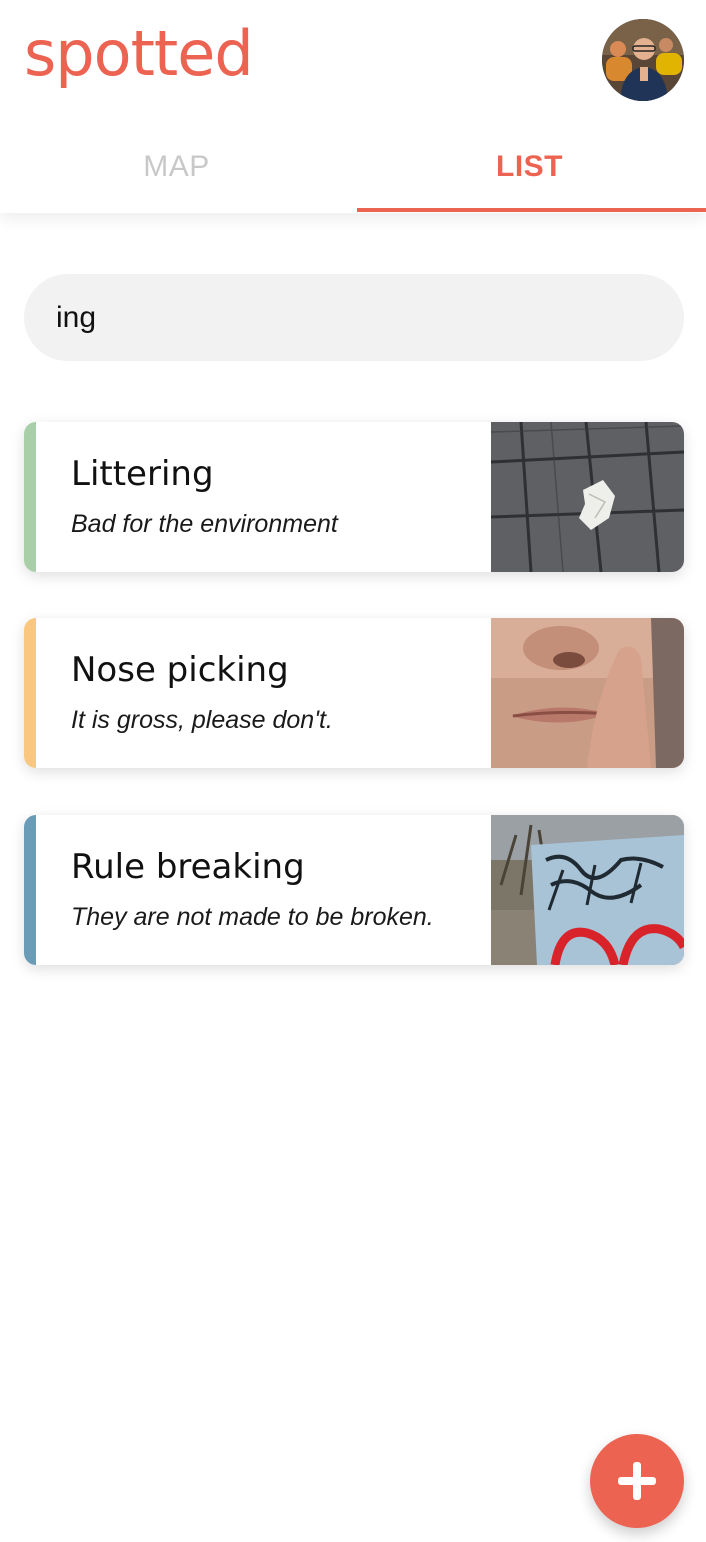 Image resolution: width=706 pixels, height=1542 pixels. I want to click on item-title: Littering, so click(142, 474).